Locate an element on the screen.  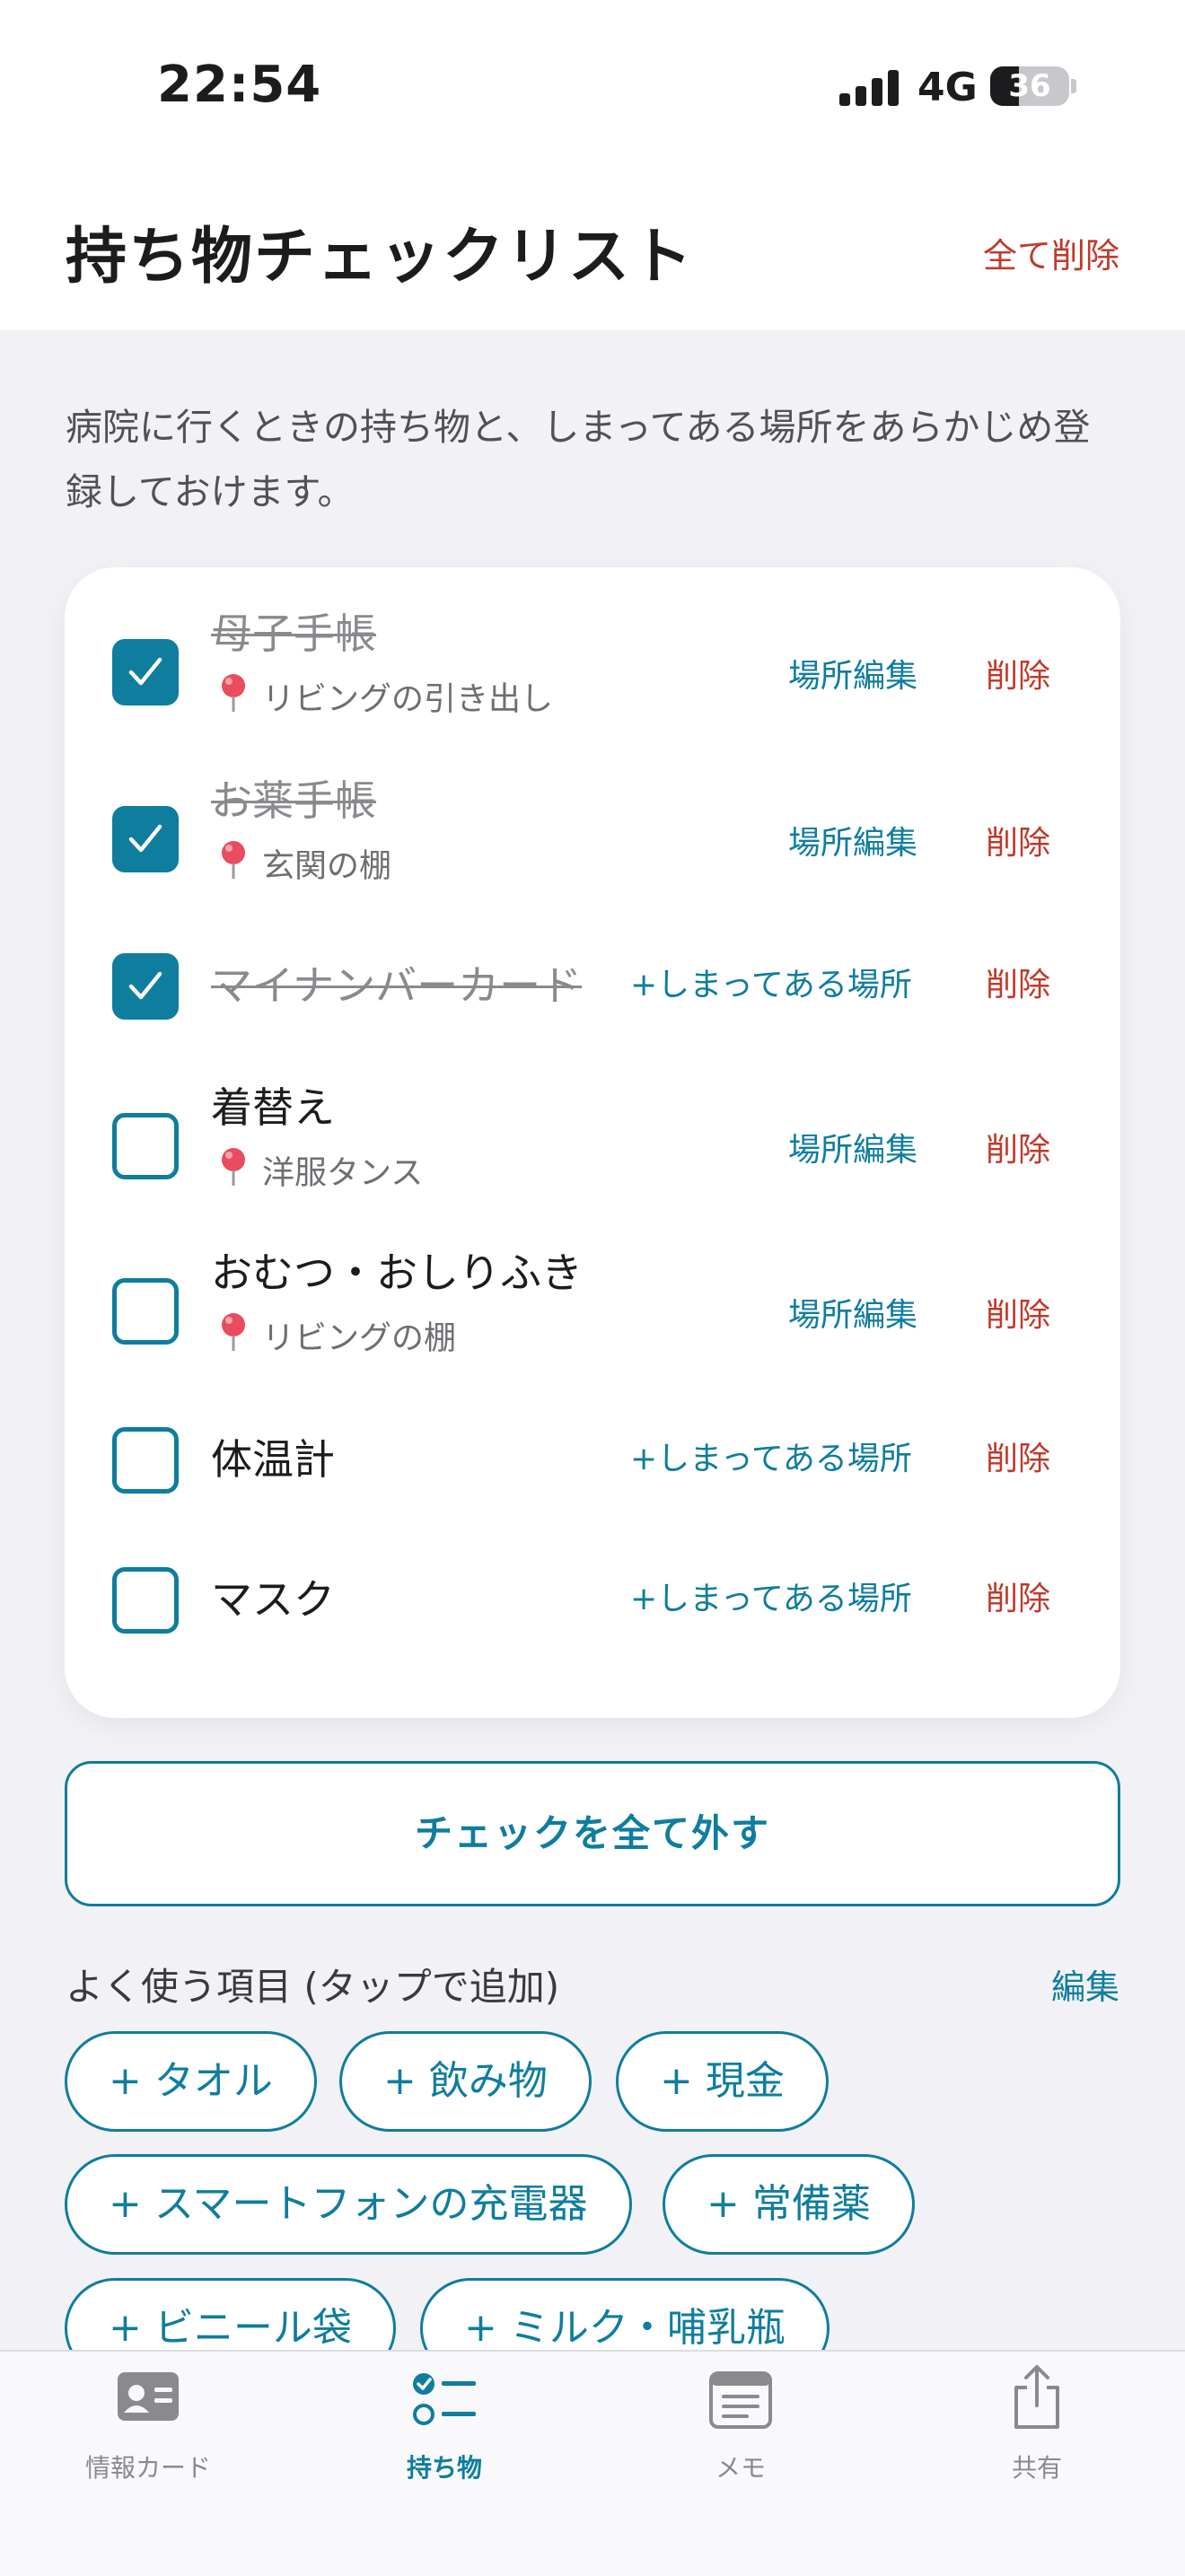
chip-label: ミルク・哺乳瓶 is located at coordinates (647, 2328).